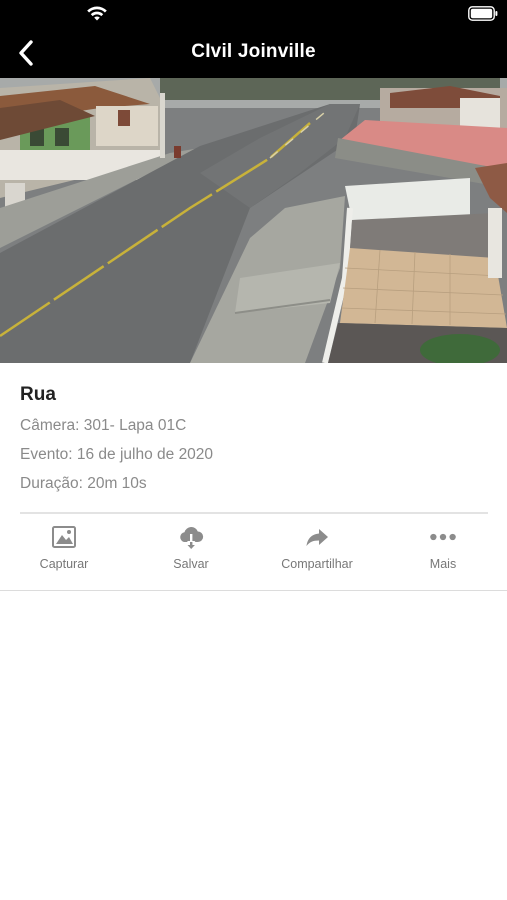 The width and height of the screenshot is (507, 900). What do you see at coordinates (192, 538) in the screenshot?
I see `cloud-download-icon` at bounding box center [192, 538].